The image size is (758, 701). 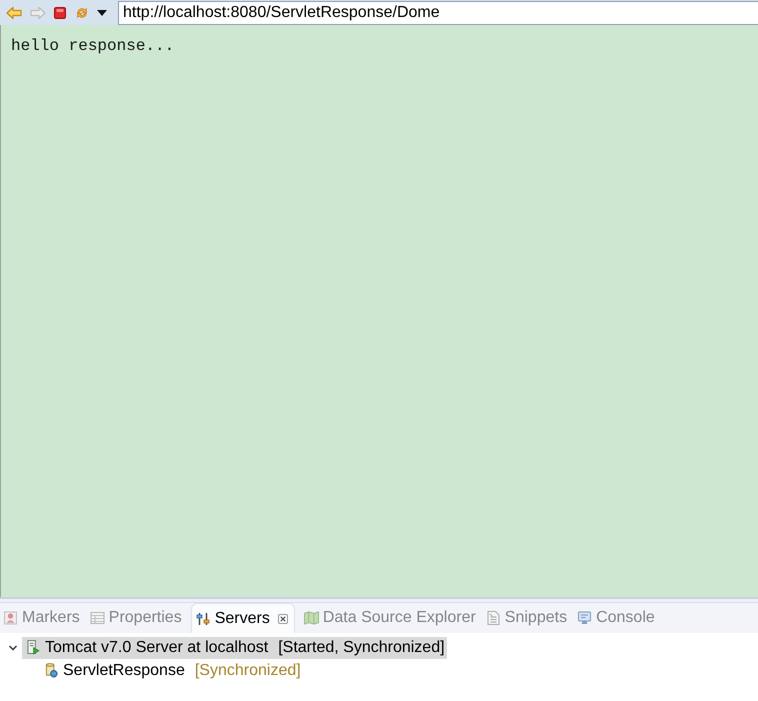 What do you see at coordinates (51, 670) in the screenshot?
I see `cylinder-globe-icon` at bounding box center [51, 670].